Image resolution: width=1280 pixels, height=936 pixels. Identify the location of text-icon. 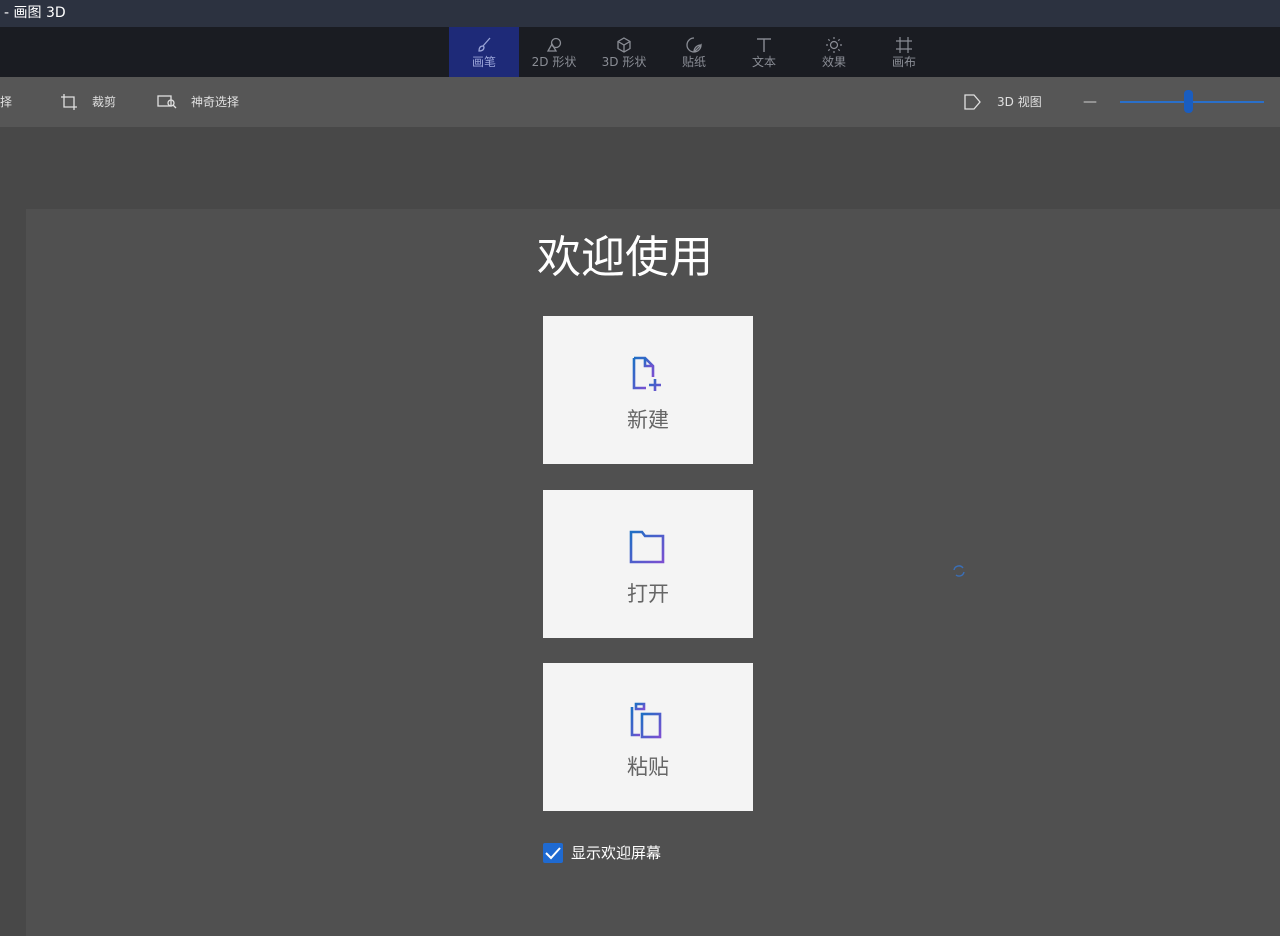
(764, 45).